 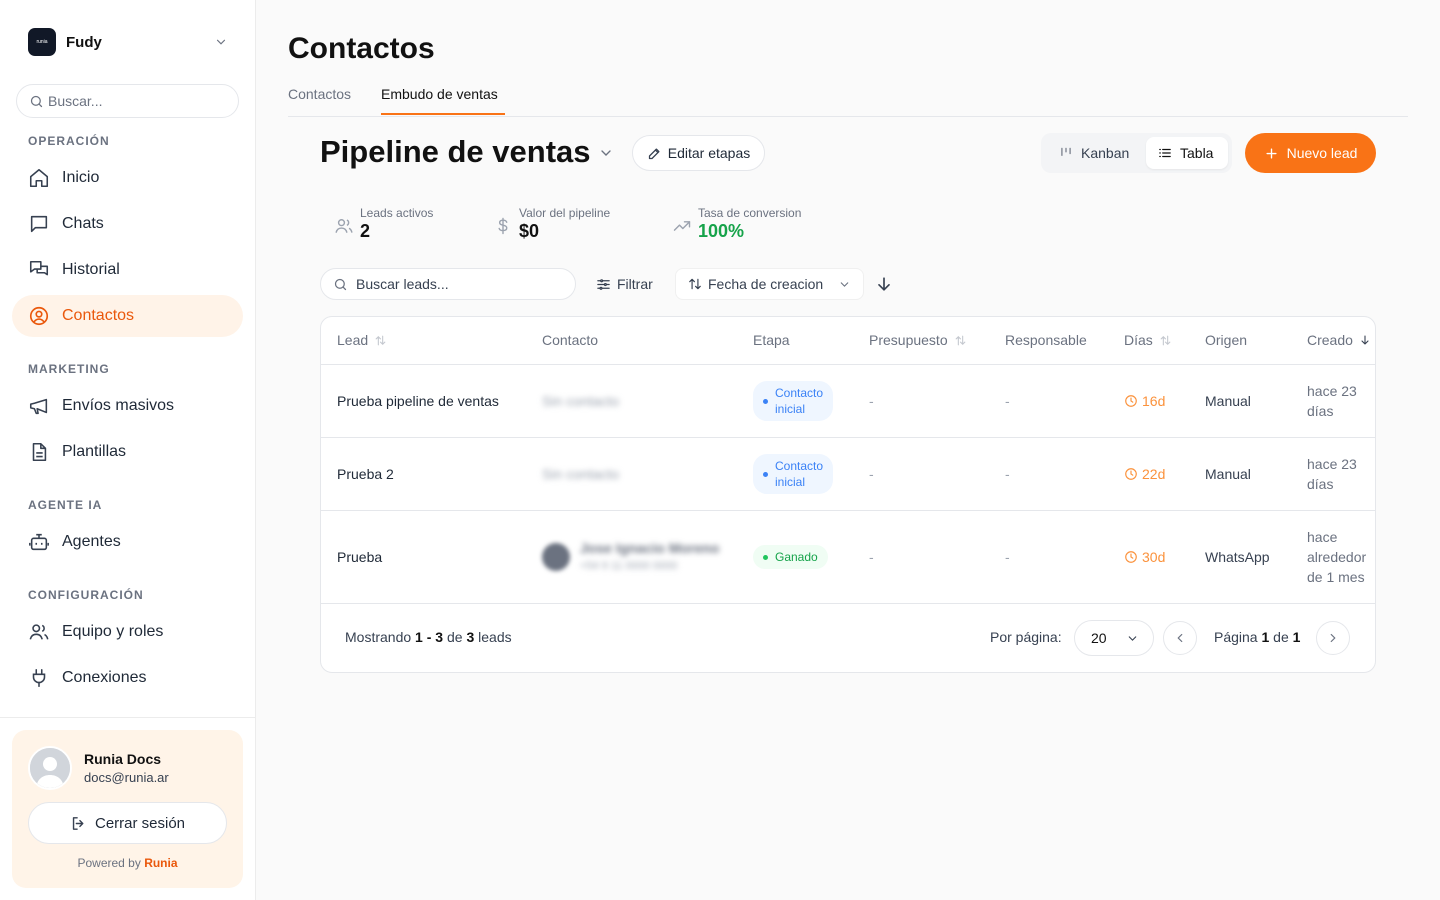 What do you see at coordinates (127, 452) in the screenshot?
I see `sidebar-item-plantillas: Plantillas` at bounding box center [127, 452].